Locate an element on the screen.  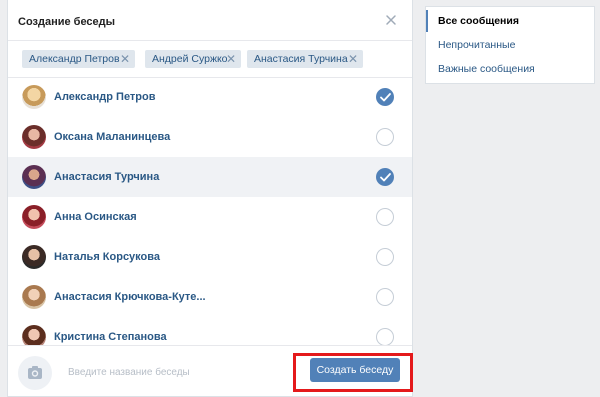
dialog-footer: Создать беседу is located at coordinates (210, 370).